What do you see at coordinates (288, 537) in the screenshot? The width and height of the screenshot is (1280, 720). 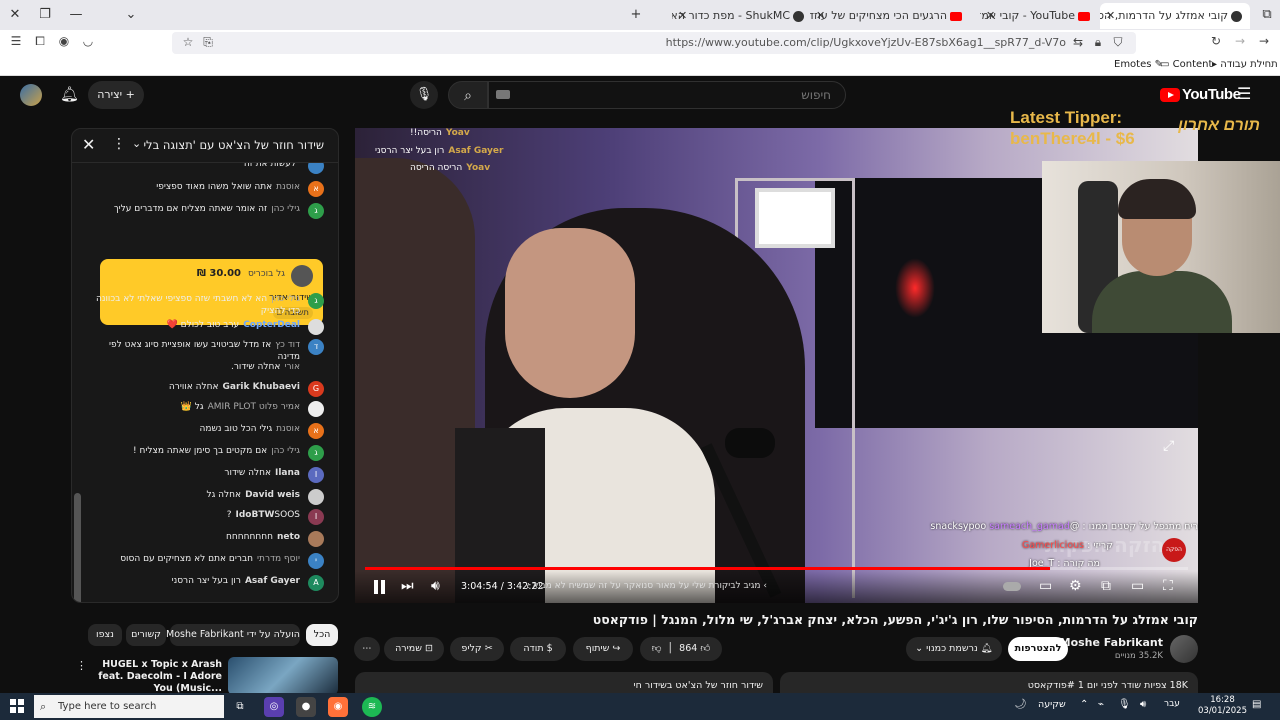 I see `chat-author-name: neto` at bounding box center [288, 537].